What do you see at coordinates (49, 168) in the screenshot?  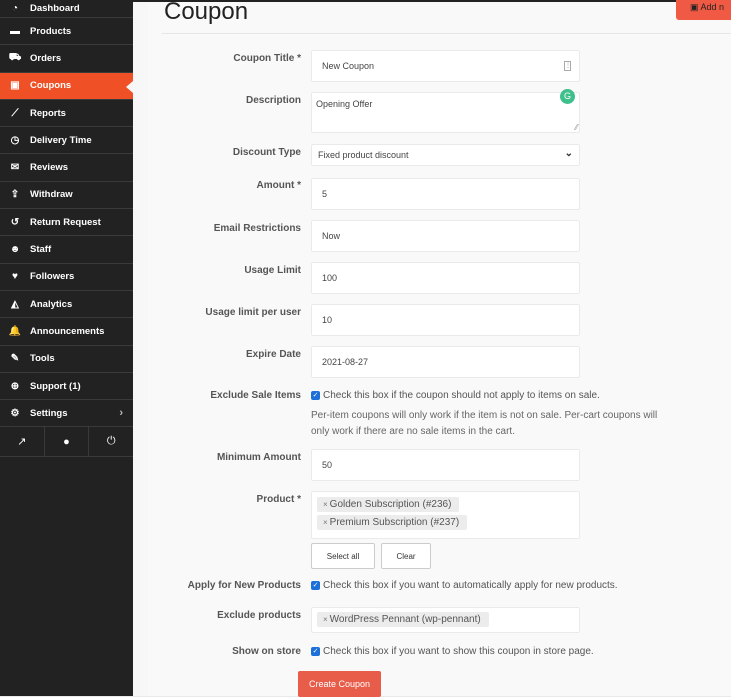 I see `sidebar-item-label: Reviews` at bounding box center [49, 168].